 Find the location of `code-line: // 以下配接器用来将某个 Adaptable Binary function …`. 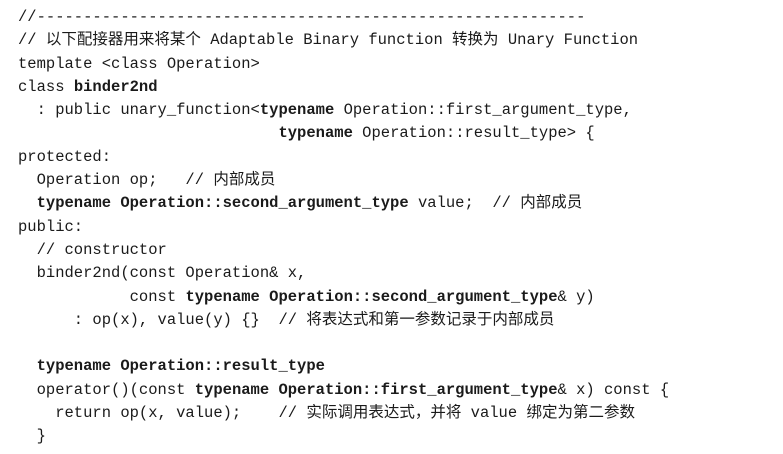

code-line: // 以下配接器用来将某个 Adaptable Binary function … is located at coordinates (343, 40).